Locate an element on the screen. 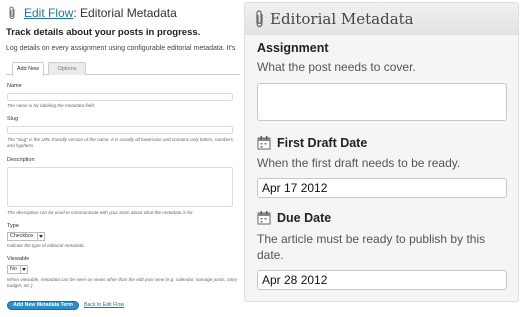 This screenshot has height=317, width=520. viewable-label: Viewable is located at coordinates (18, 259).